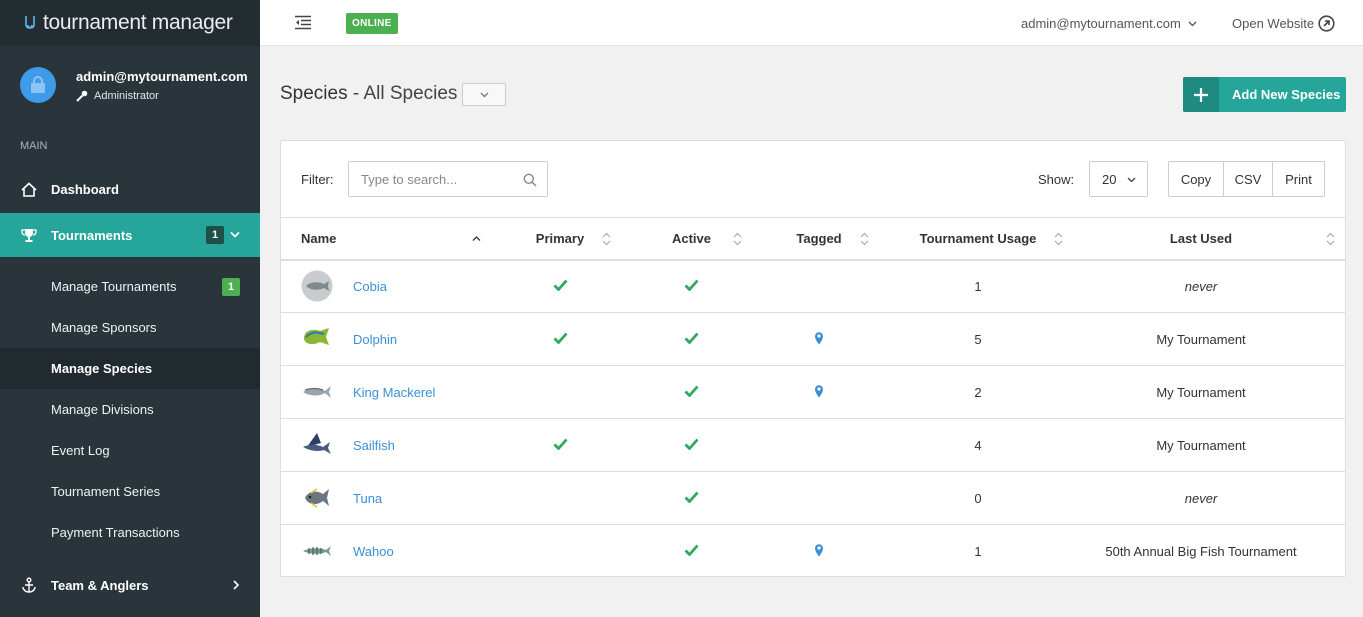 The image size is (1363, 617). I want to click on column-header-label: Name, so click(319, 238).